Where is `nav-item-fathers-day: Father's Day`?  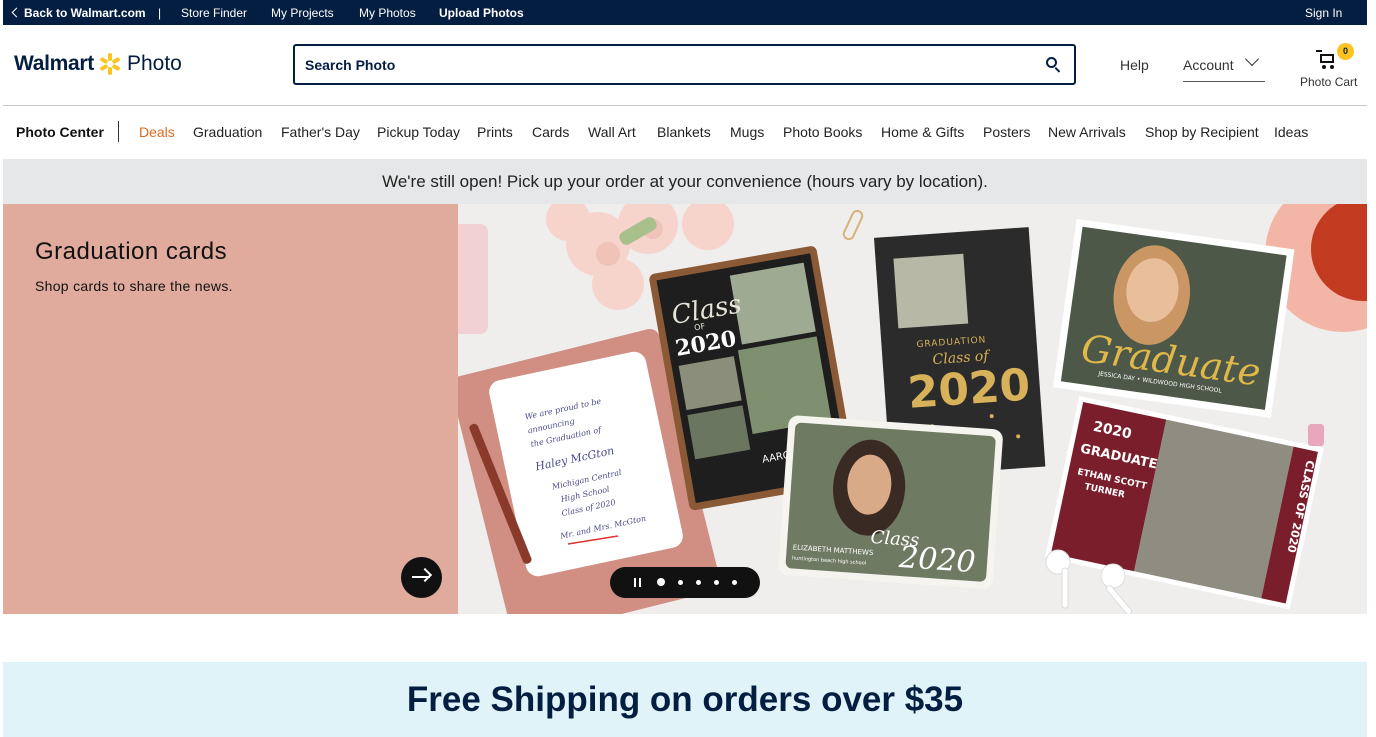 nav-item-fathers-day: Father's Day is located at coordinates (320, 132).